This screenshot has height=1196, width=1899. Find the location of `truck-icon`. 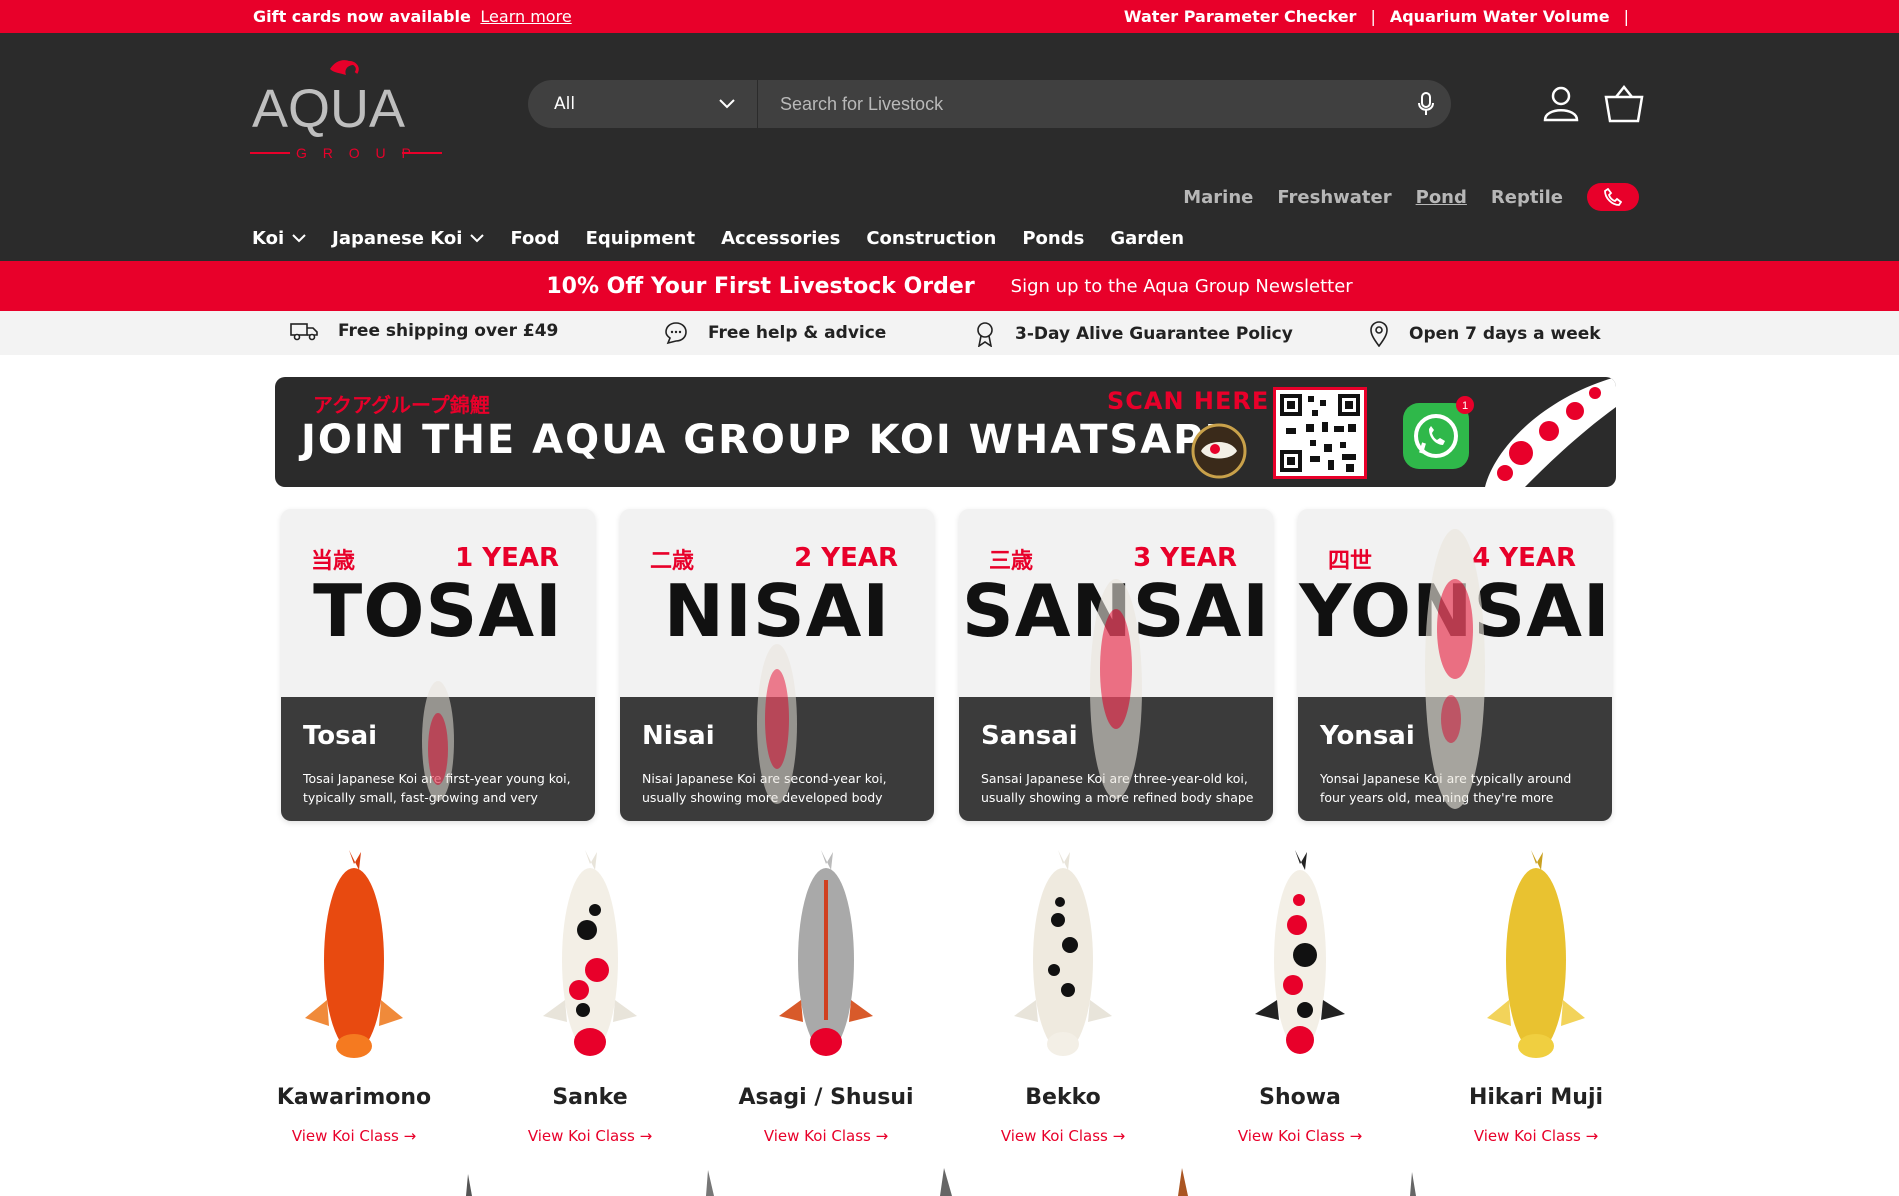

truck-icon is located at coordinates (304, 332).